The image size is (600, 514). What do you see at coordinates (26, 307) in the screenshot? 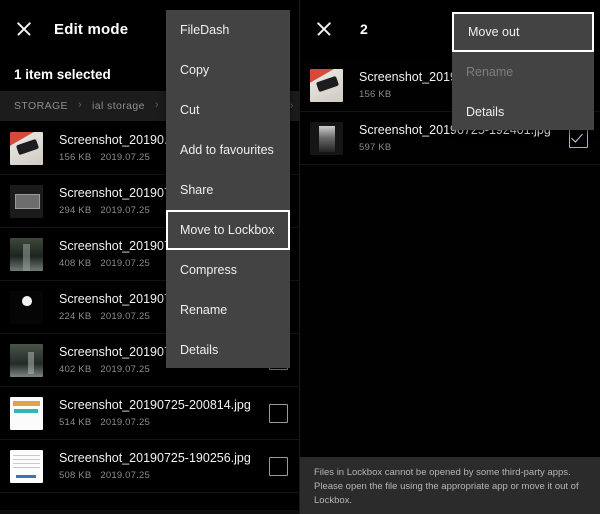
I see `thumb-app-logo` at bounding box center [26, 307].